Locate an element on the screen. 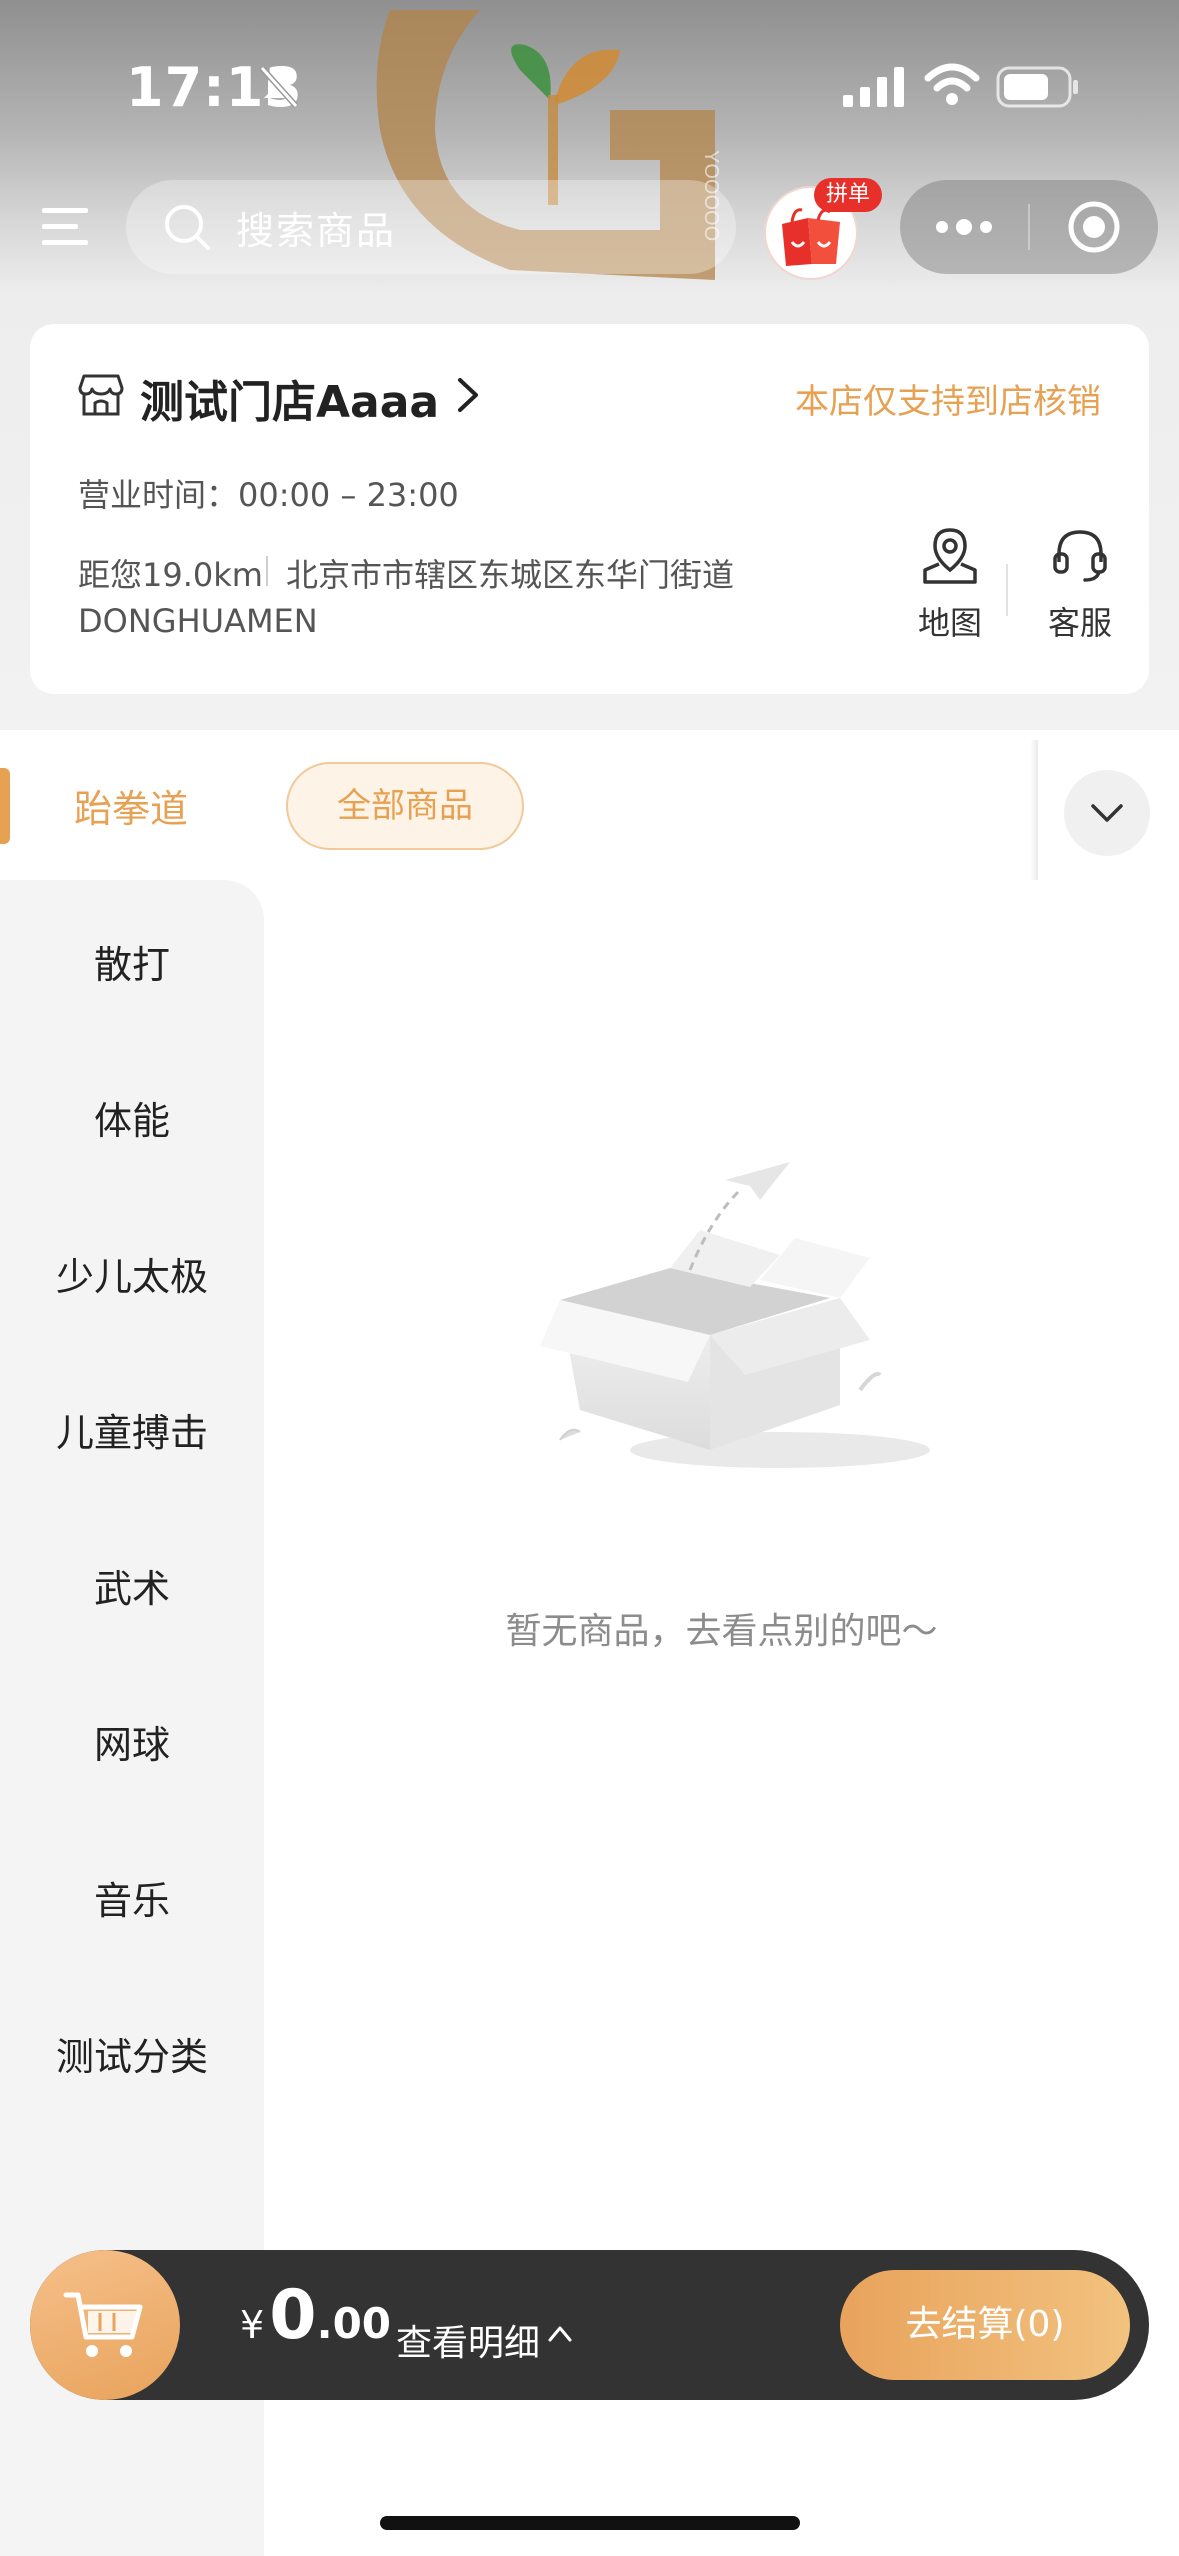 The width and height of the screenshot is (1179, 2556). sidebar-item: 少儿太极 is located at coordinates (132, 1273).